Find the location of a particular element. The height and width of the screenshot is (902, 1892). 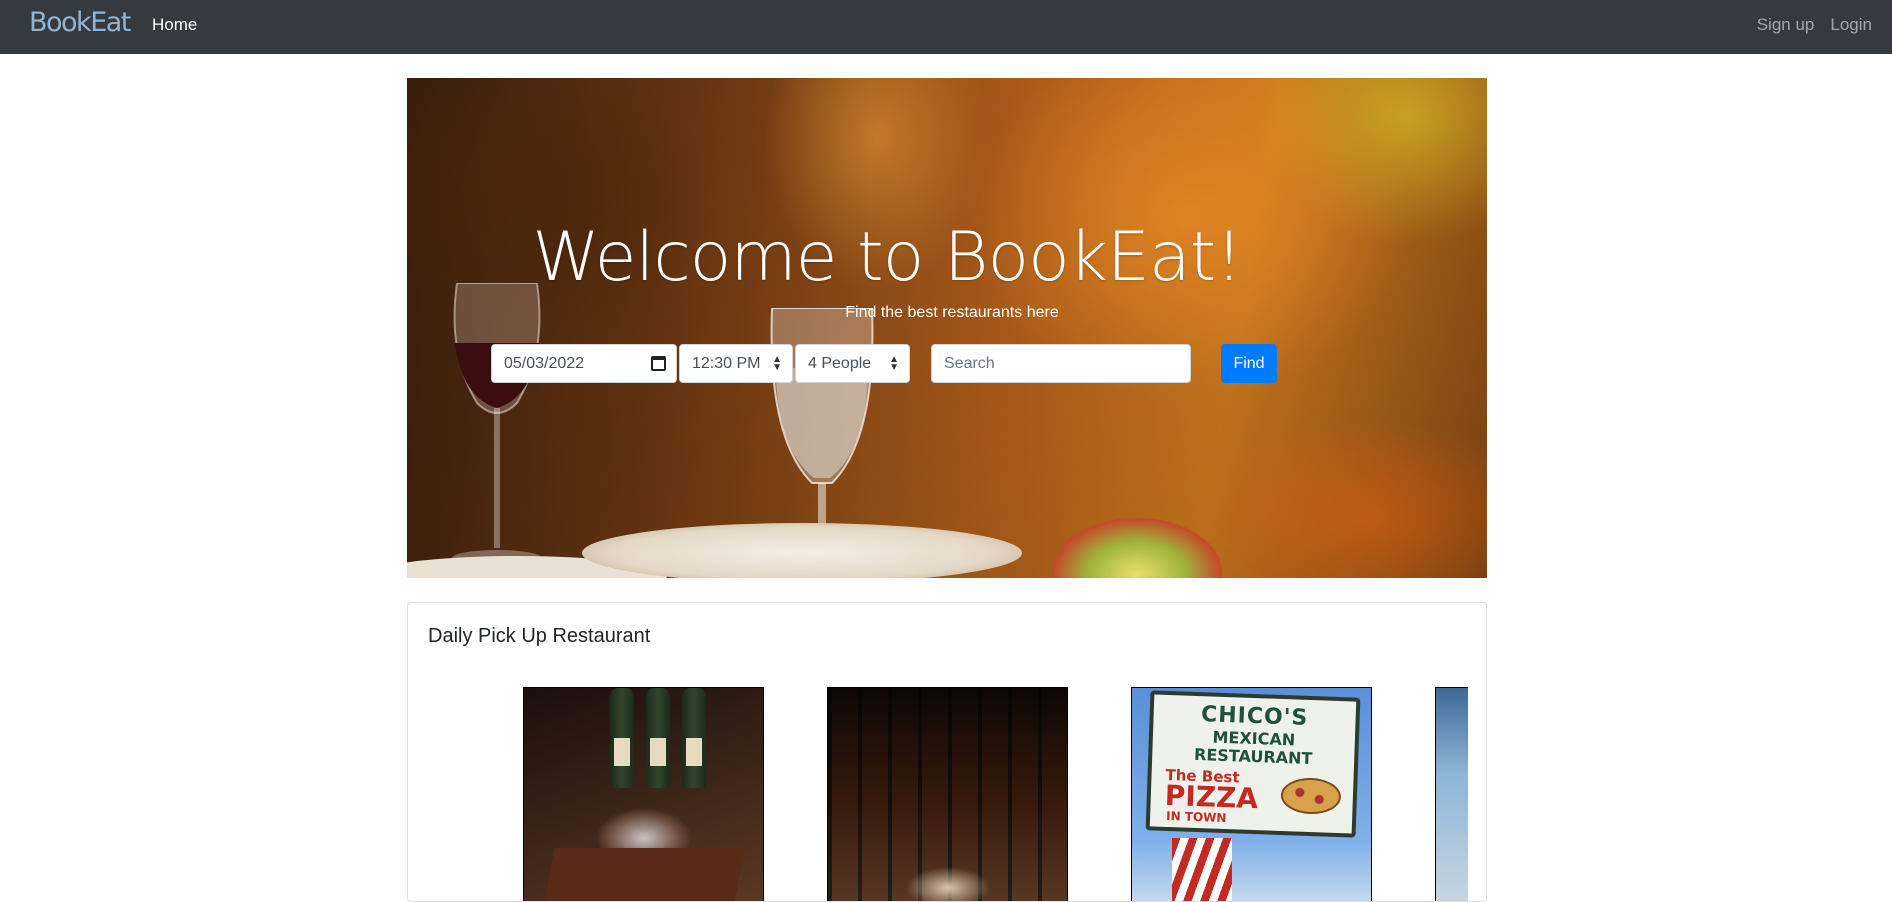

time-value: 12:30 PM is located at coordinates (726, 363).